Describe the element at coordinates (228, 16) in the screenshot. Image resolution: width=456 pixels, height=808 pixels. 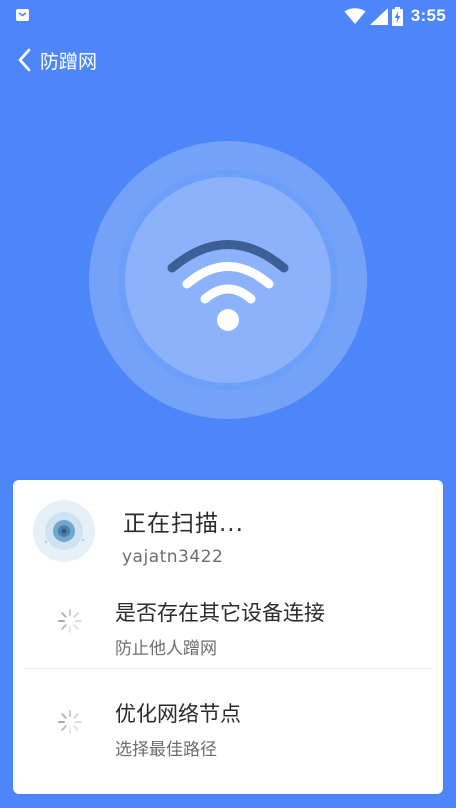
I see `status-bar: 3:55` at that location.